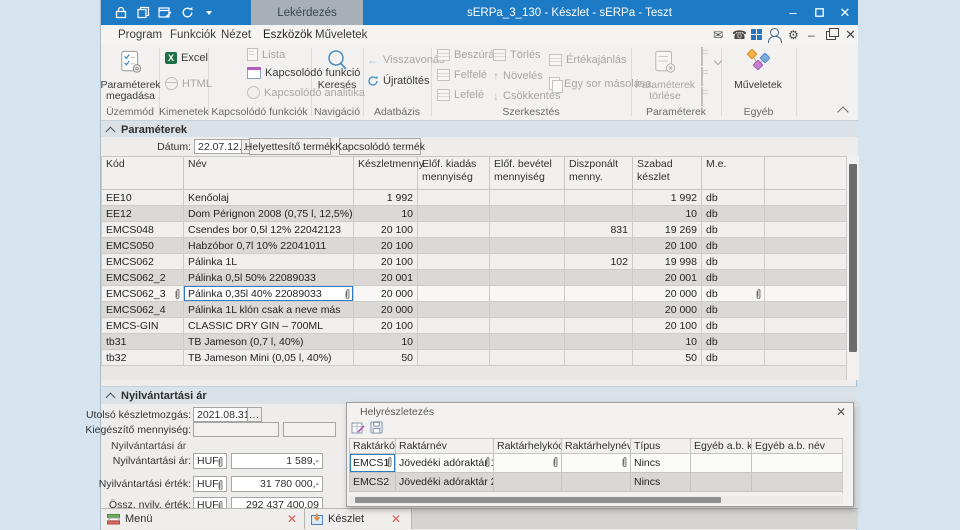  I want to click on cell: EMCS062_4, so click(142, 309).